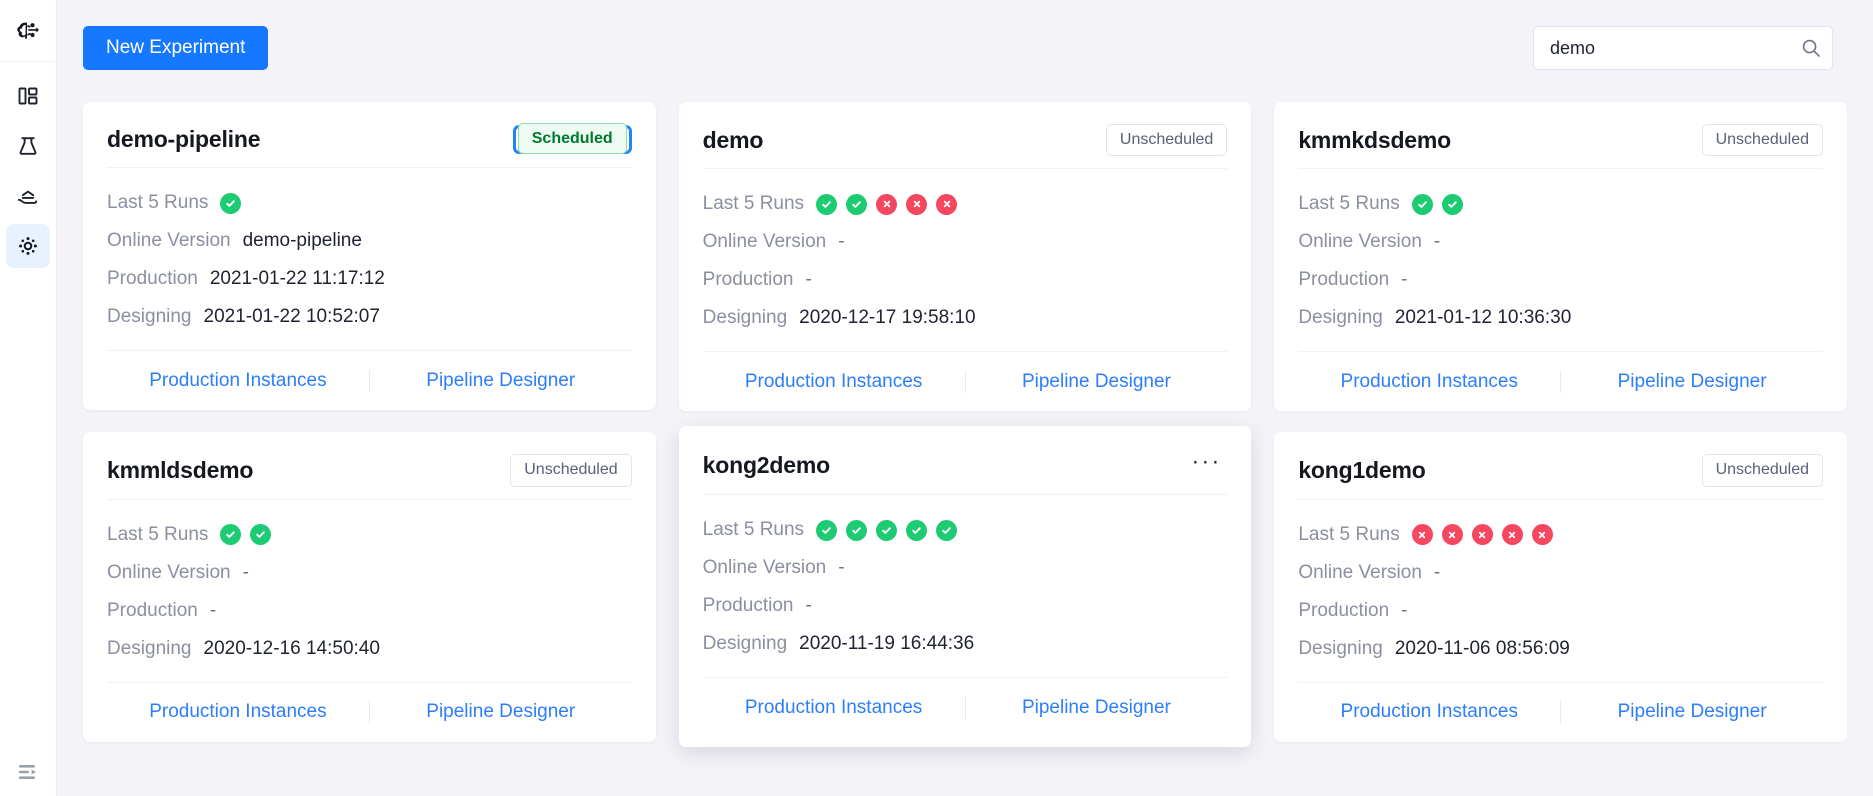  I want to click on production-value: 2021-01-22 11:17:12, so click(297, 278).